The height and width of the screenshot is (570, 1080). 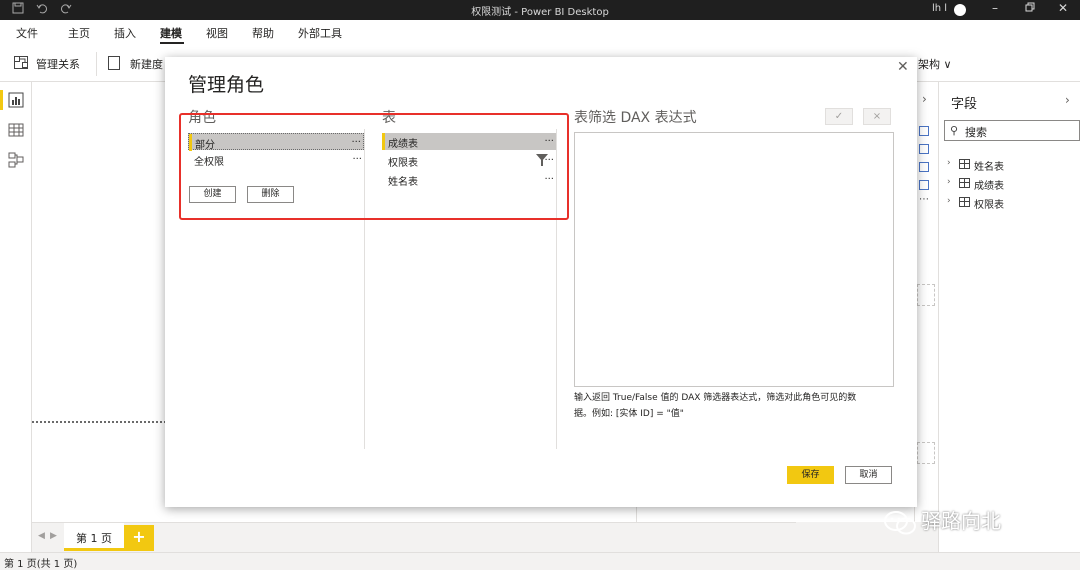 I want to click on active-view-indicator, so click(x=1, y=100).